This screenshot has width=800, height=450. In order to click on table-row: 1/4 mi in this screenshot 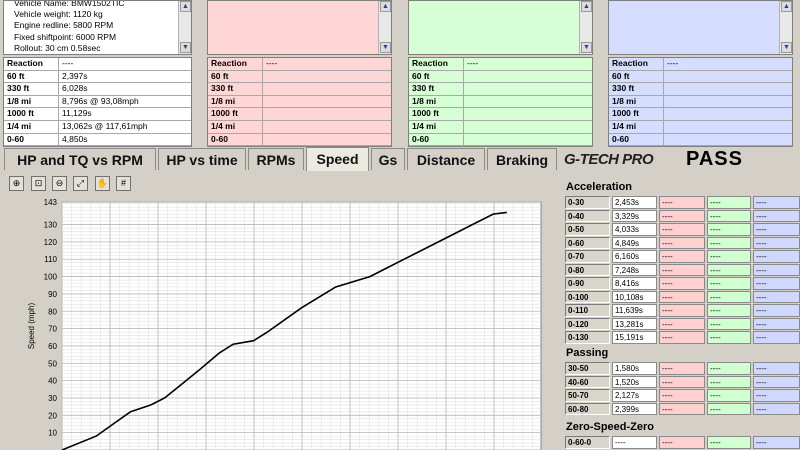, I will do `click(299, 127)`.